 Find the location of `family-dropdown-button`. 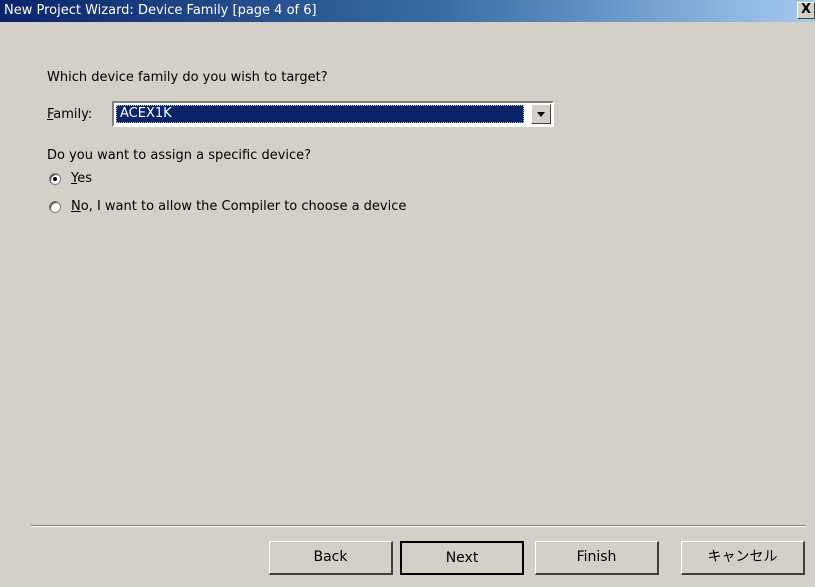

family-dropdown-button is located at coordinates (541, 114).